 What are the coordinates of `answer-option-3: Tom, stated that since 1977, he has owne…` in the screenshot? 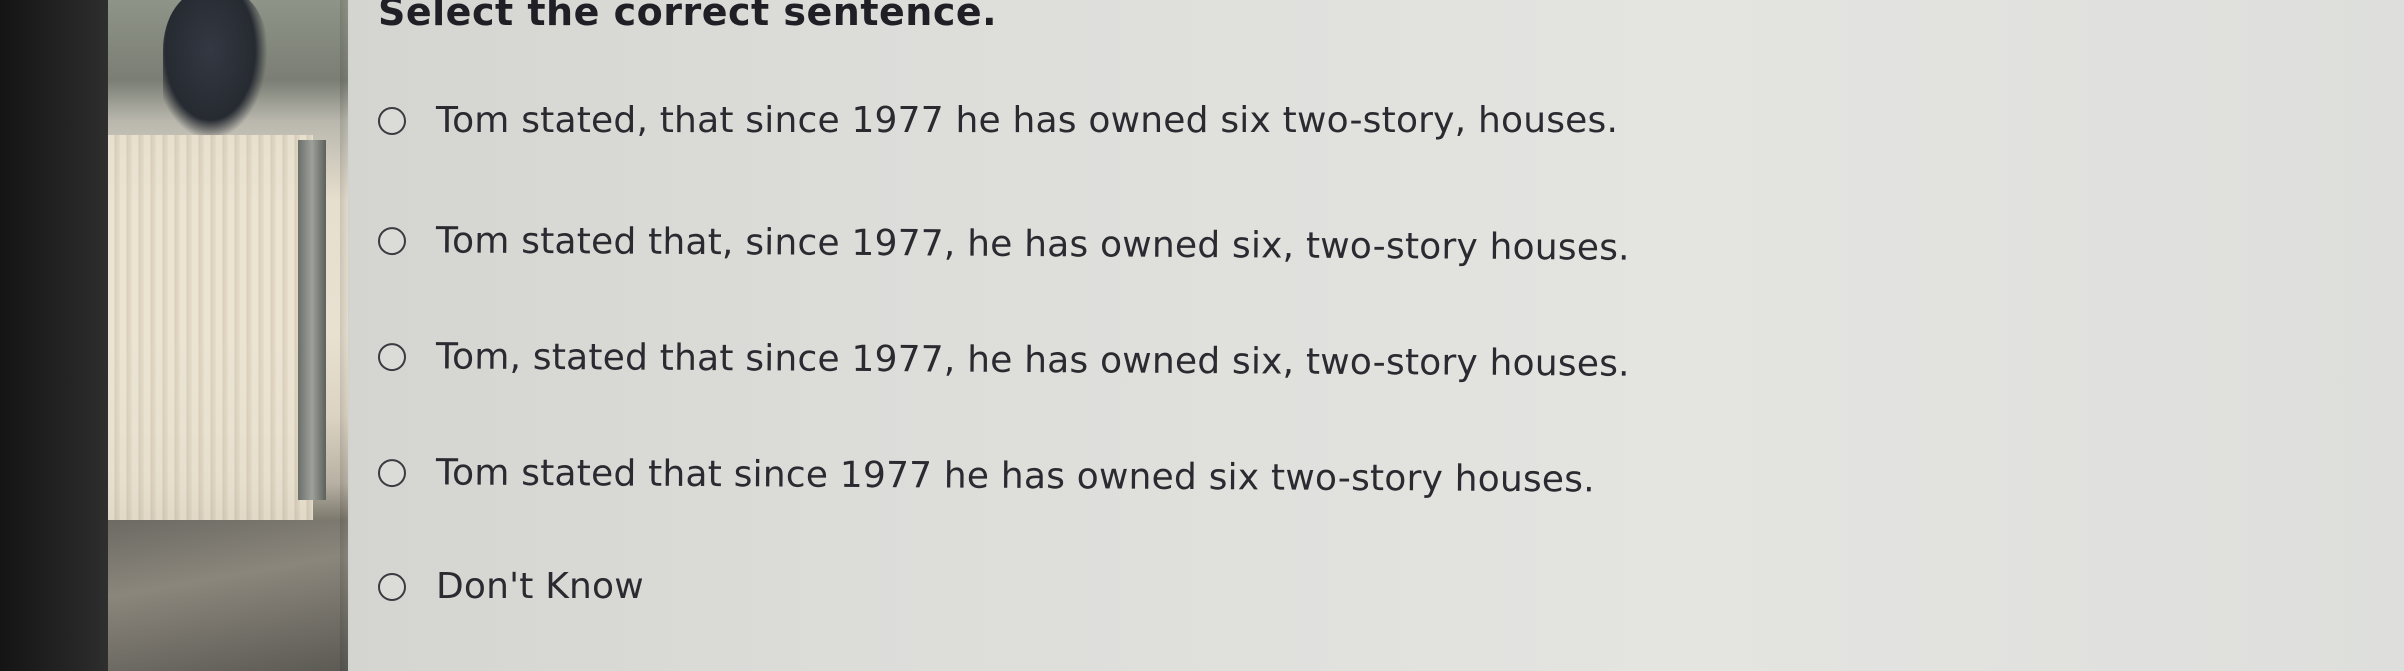 It's located at (1003, 360).